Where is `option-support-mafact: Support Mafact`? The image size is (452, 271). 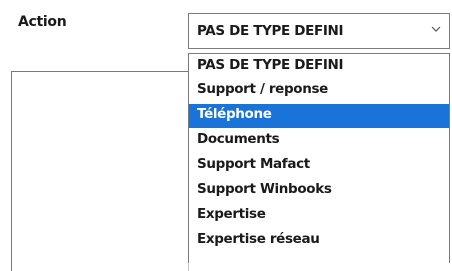 option-support-mafact: Support Mafact is located at coordinates (319, 166).